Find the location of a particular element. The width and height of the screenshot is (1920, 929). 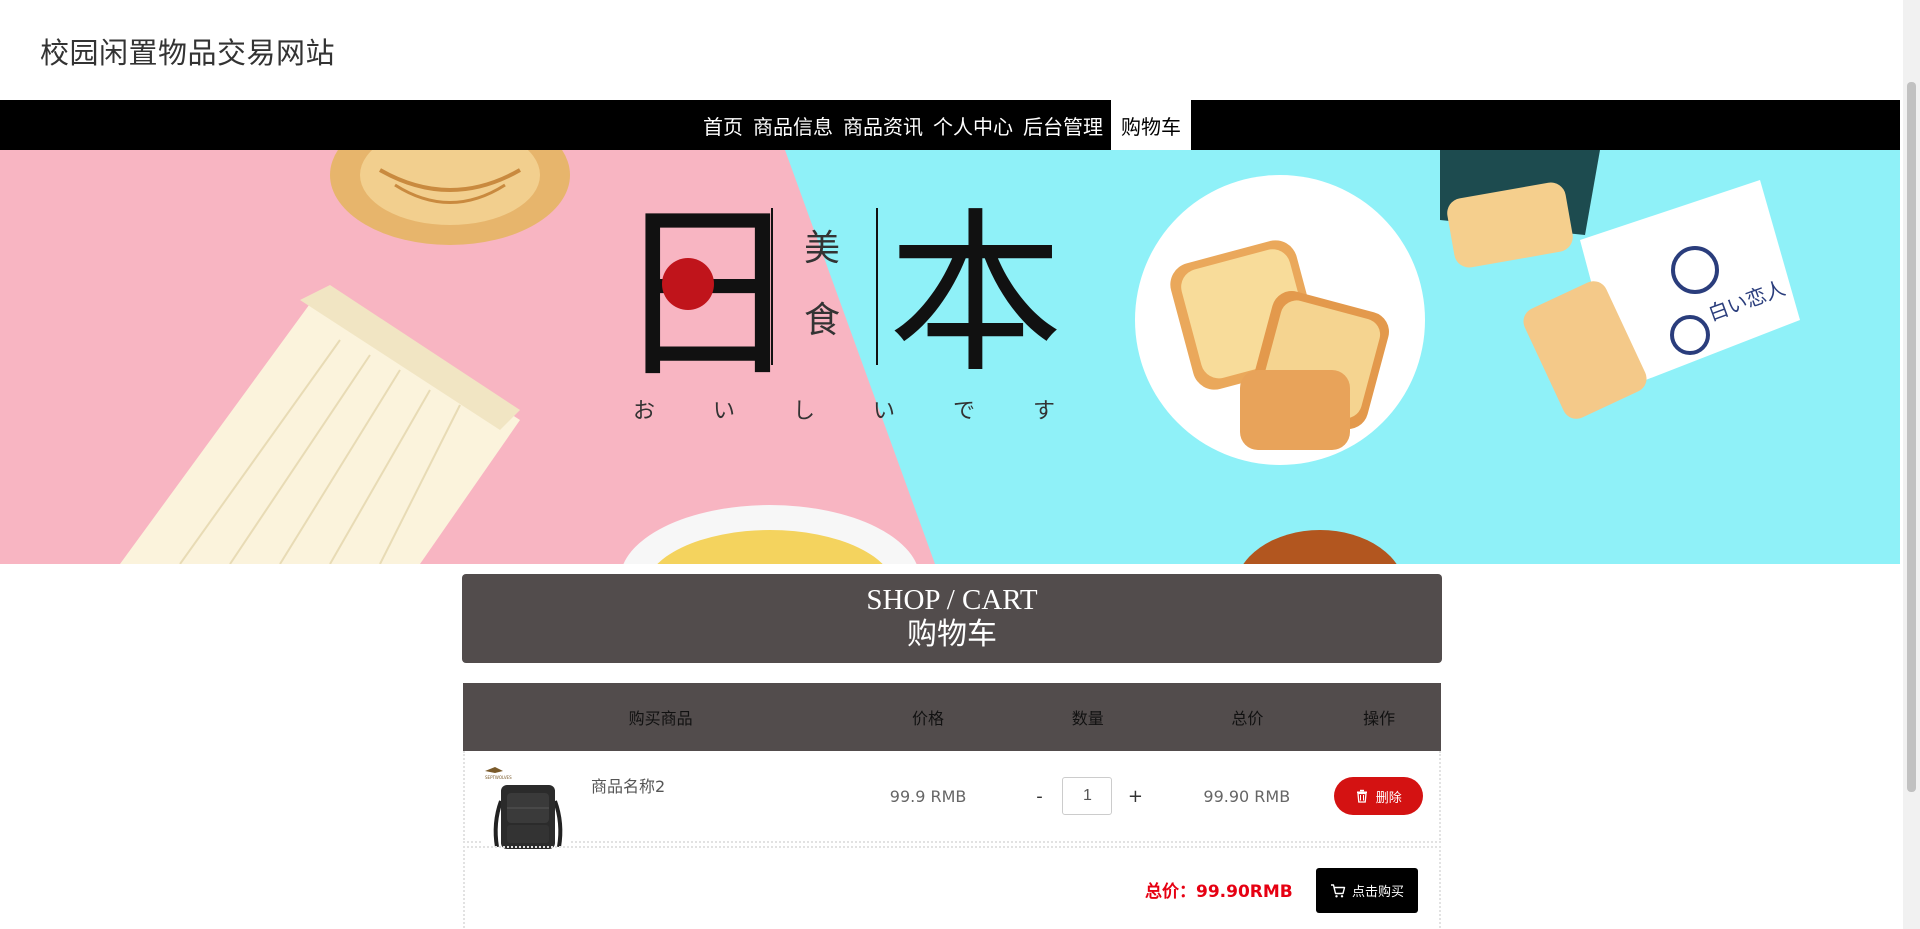

banner-char-shi: 食 is located at coordinates (822, 320).